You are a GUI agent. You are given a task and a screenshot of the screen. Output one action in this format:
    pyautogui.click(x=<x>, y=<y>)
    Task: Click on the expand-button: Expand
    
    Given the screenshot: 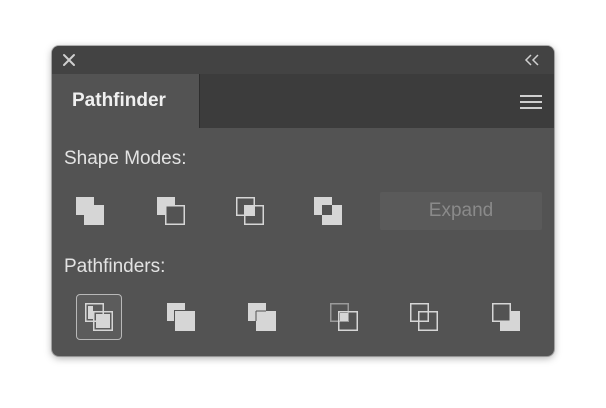 What is the action you would take?
    pyautogui.click(x=461, y=211)
    